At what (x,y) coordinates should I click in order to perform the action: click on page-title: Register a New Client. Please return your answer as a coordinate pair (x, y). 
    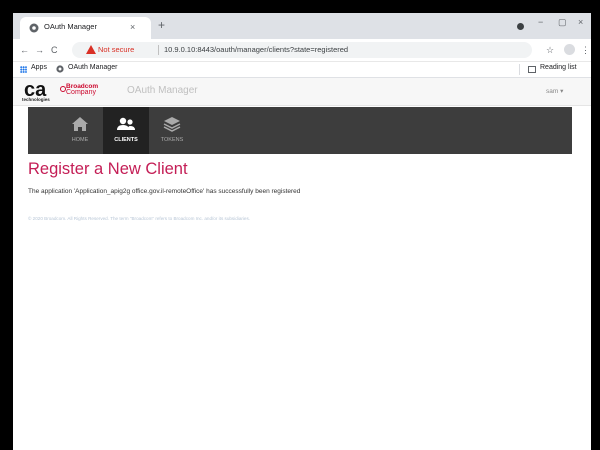
    Looking at the image, I should click on (108, 169).